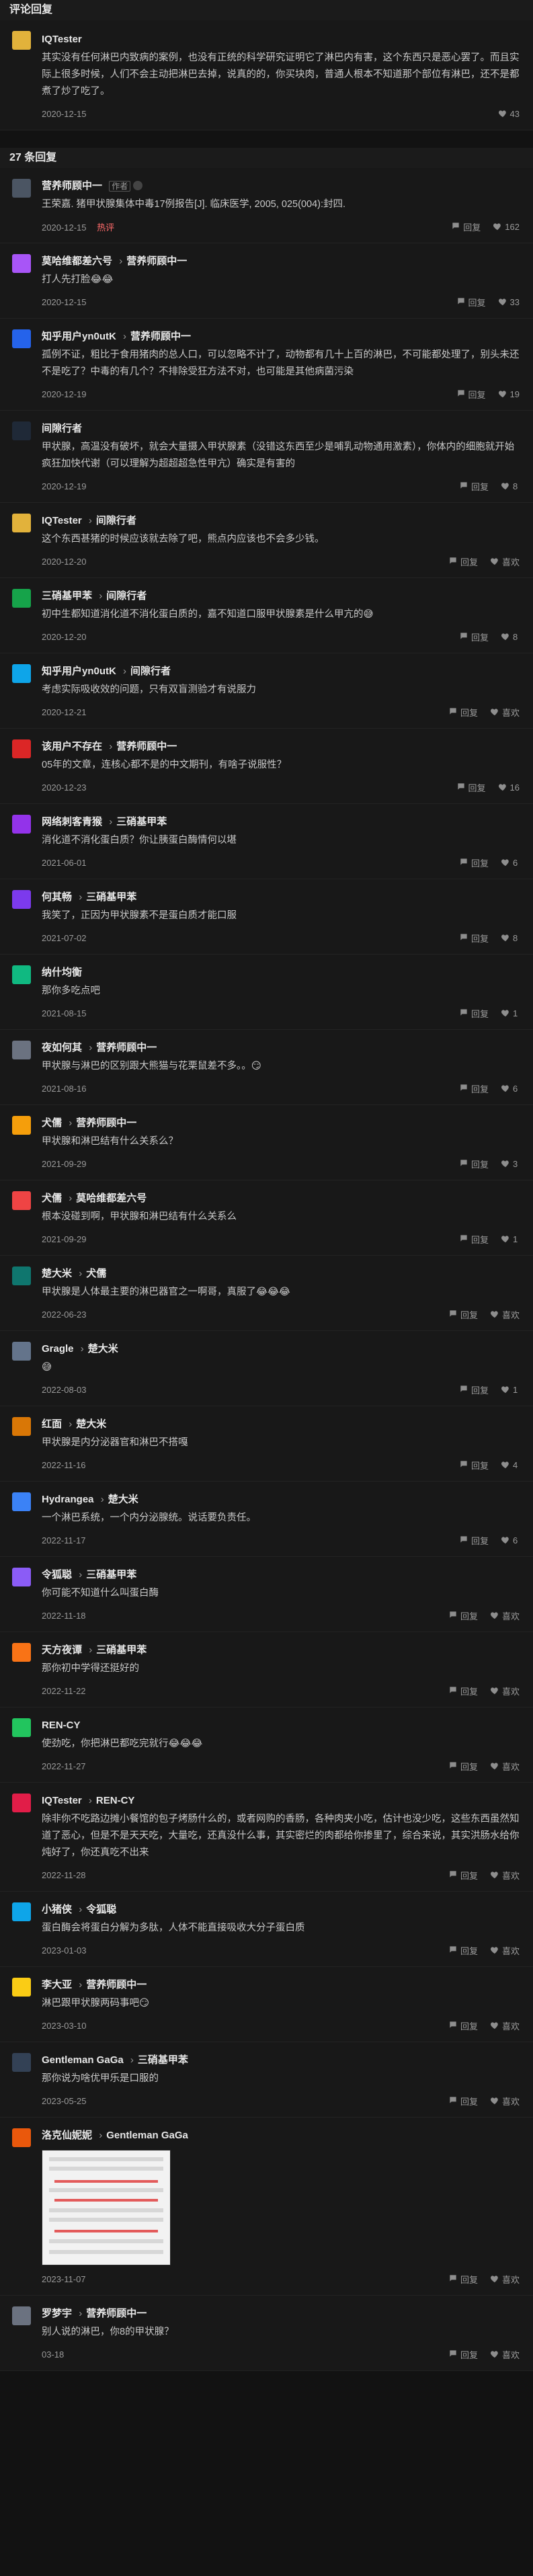 The height and width of the screenshot is (2576, 533). I want to click on reply-author: 何其畅, so click(57, 897).